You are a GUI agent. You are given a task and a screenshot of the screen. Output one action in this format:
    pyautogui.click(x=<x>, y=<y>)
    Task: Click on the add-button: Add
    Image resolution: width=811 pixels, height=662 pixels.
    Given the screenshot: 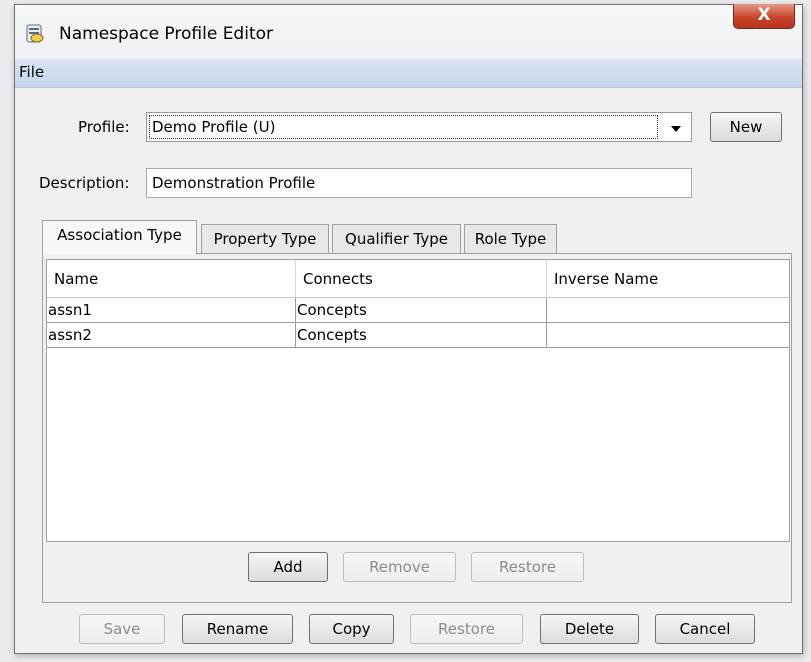 What is the action you would take?
    pyautogui.click(x=288, y=567)
    